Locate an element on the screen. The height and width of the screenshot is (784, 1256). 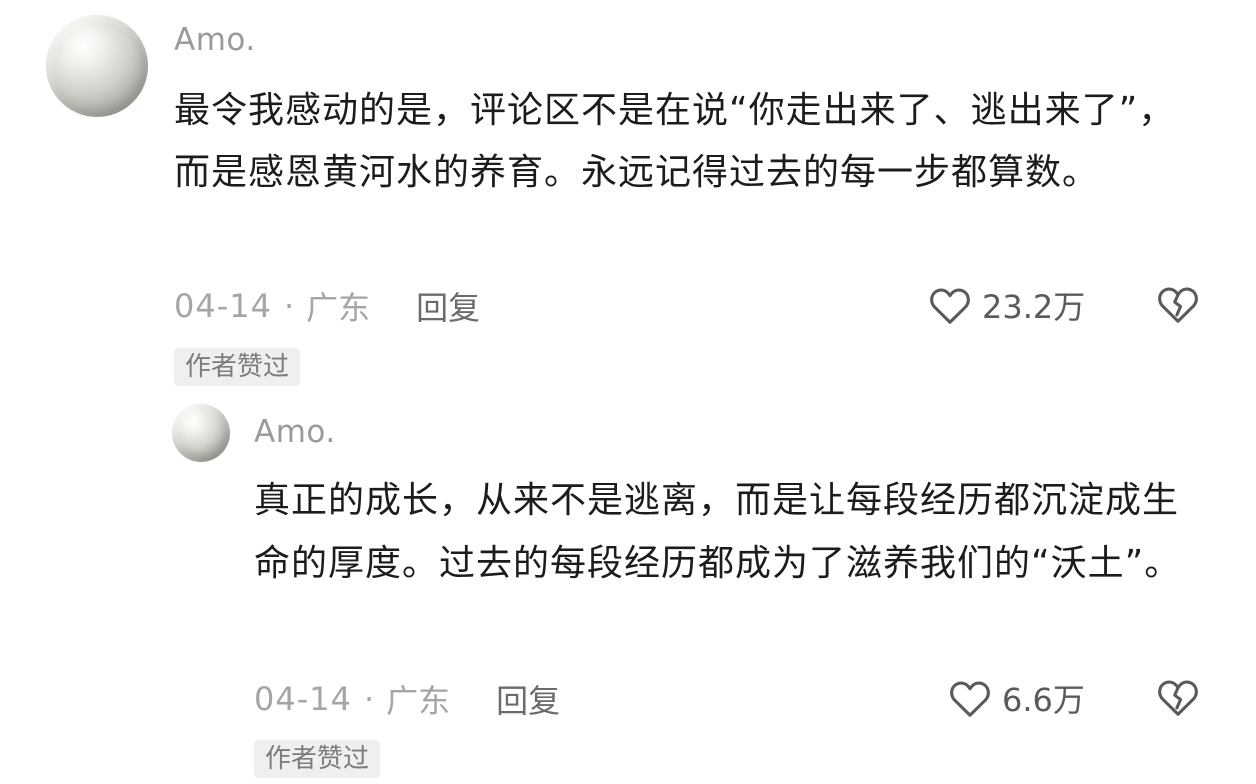
like-count: 23.2万 is located at coordinates (1034, 307).